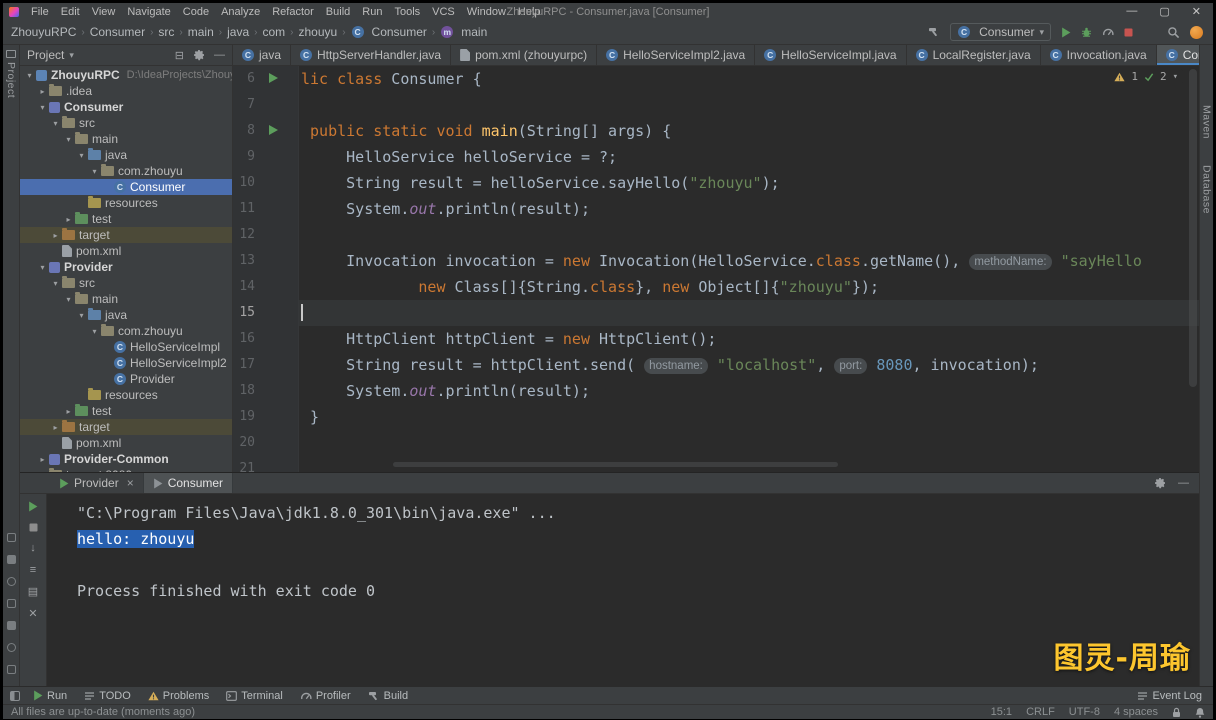 The width and height of the screenshot is (1216, 720). I want to click on menu-tools: Tools, so click(407, 12).